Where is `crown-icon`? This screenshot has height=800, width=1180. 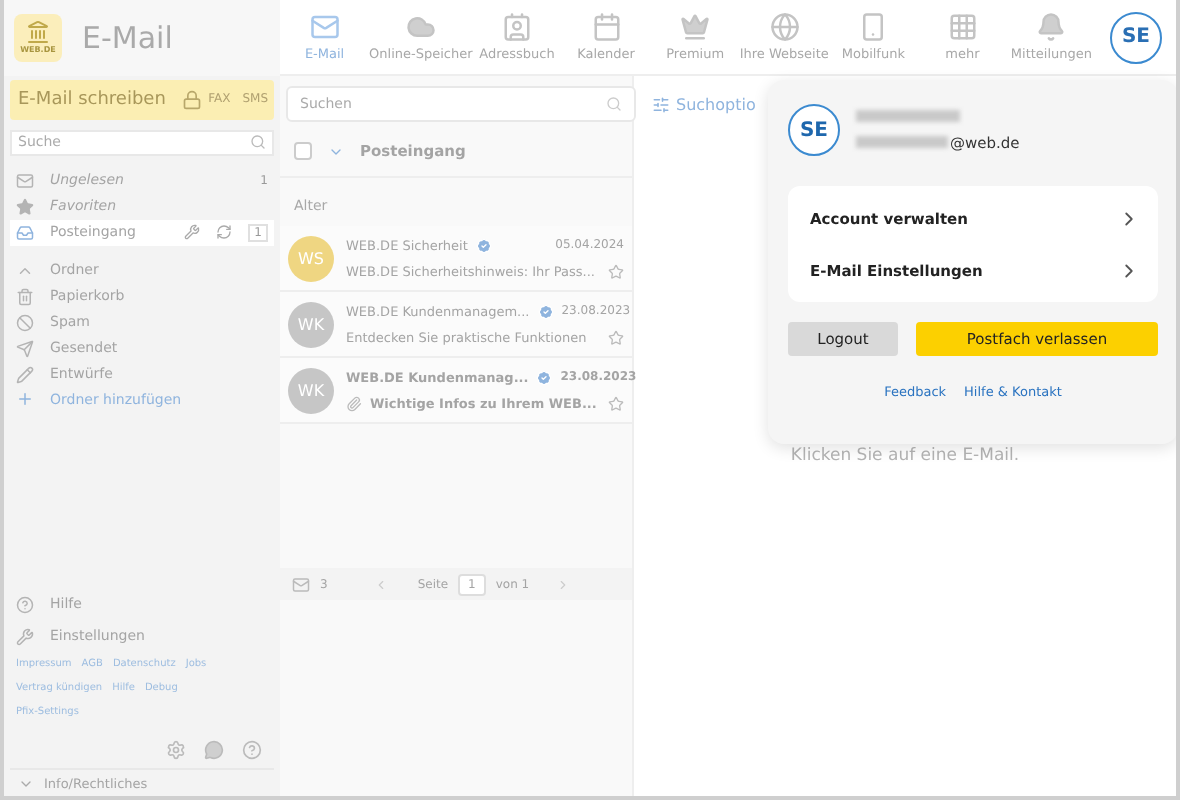
crown-icon is located at coordinates (695, 27).